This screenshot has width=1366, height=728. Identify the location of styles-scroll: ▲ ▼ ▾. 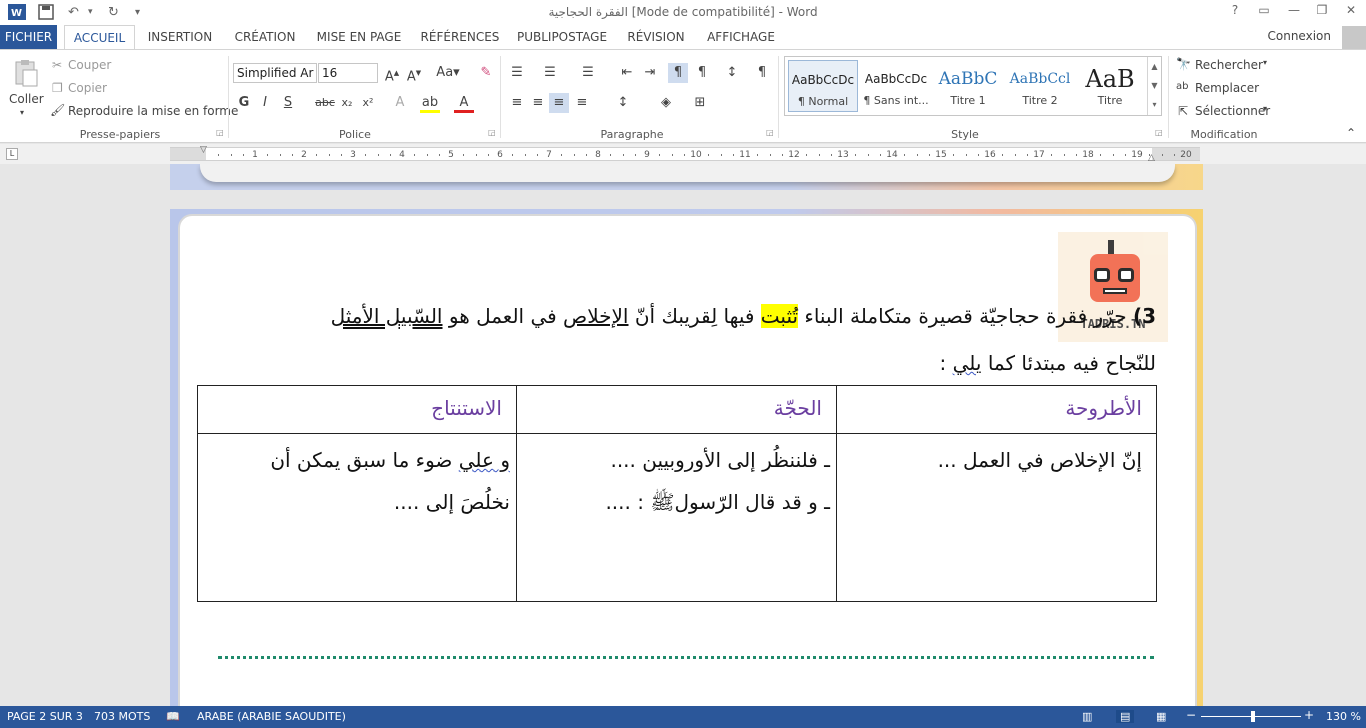
(1154, 86).